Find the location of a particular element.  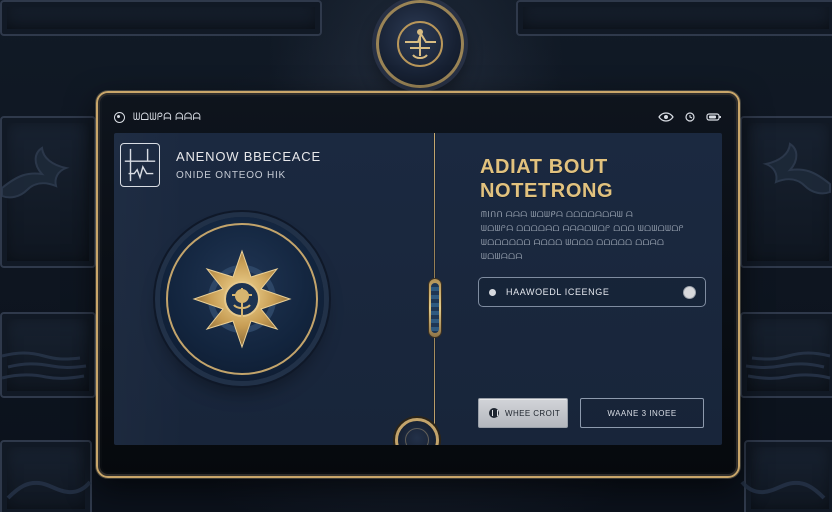

waveform-grid-icon is located at coordinates (140, 165).